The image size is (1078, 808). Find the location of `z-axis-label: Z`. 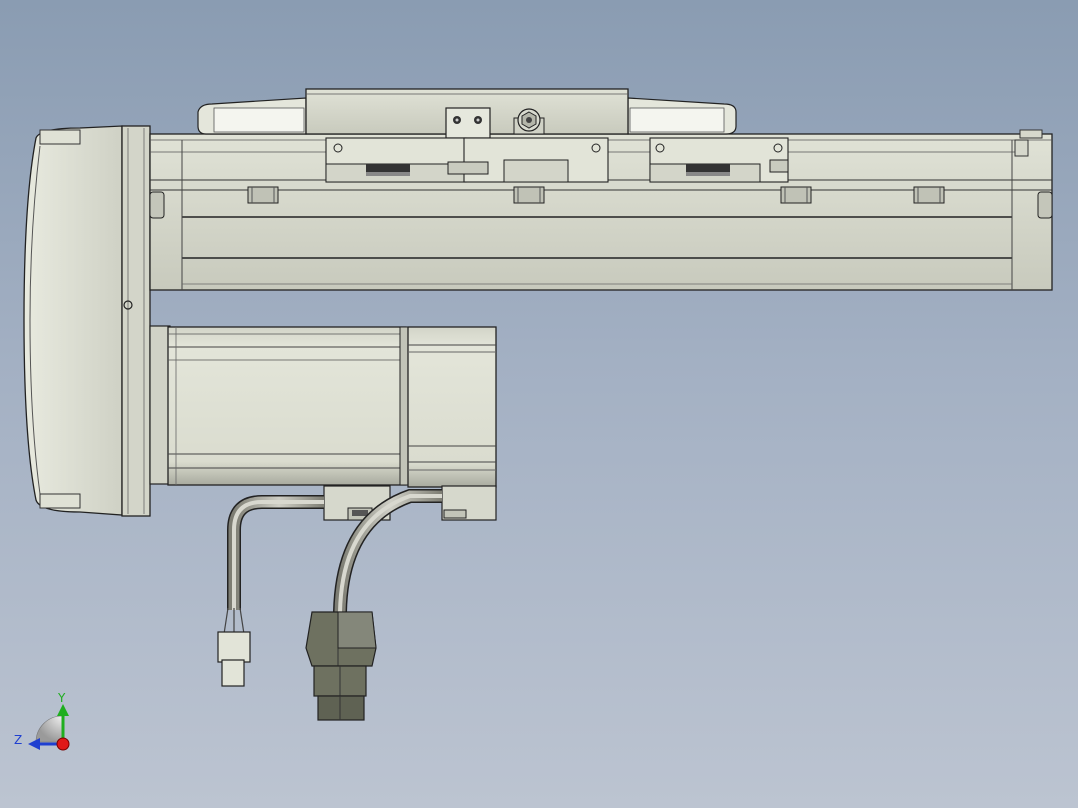

z-axis-label: Z is located at coordinates (18, 740).